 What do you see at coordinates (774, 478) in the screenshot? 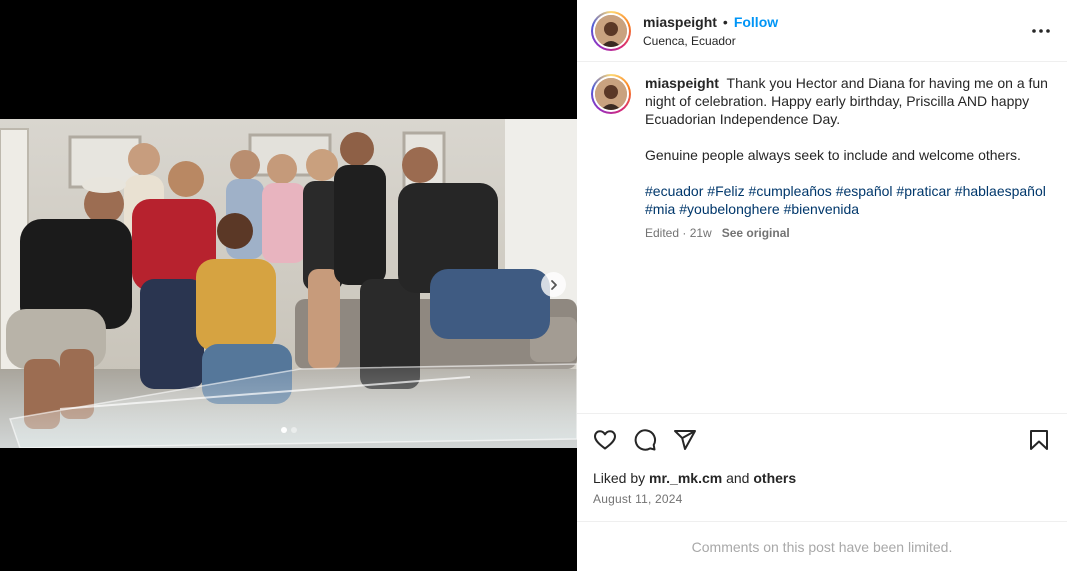
I see `others-link: others` at bounding box center [774, 478].